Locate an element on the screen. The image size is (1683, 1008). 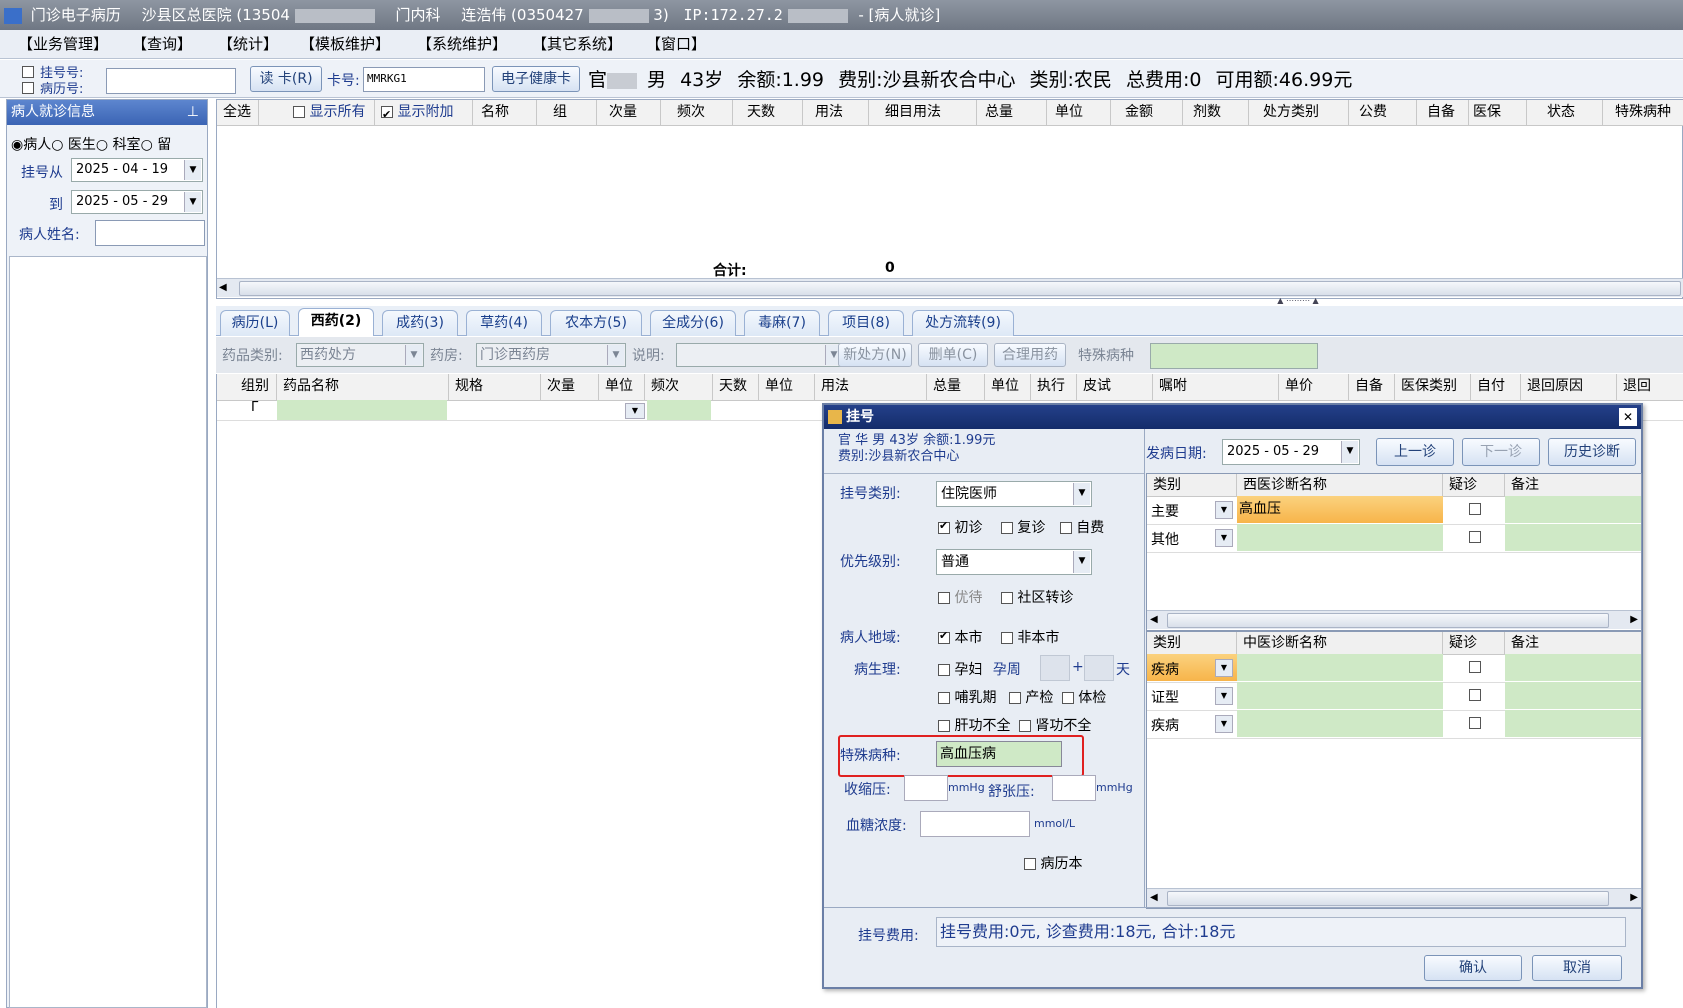
drug-type-select: 西药处方 ▼ is located at coordinates (360, 355).